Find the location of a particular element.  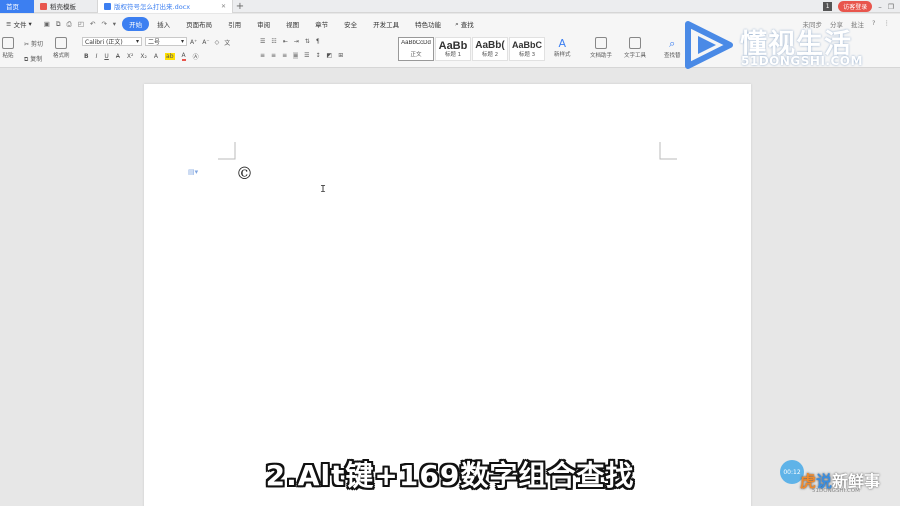

distribute-icon: ☰ is located at coordinates (306, 55).